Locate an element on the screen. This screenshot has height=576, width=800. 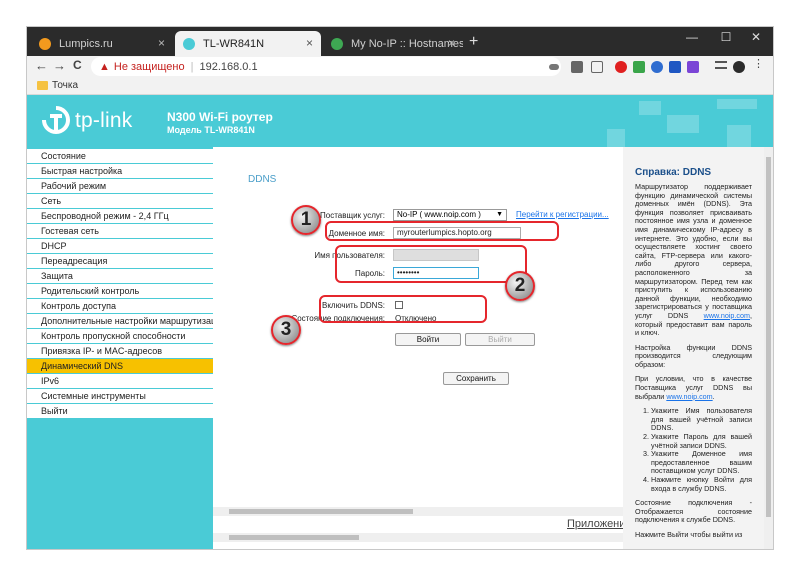
annotation-badge-2: 2 is located at coordinates (520, 286).